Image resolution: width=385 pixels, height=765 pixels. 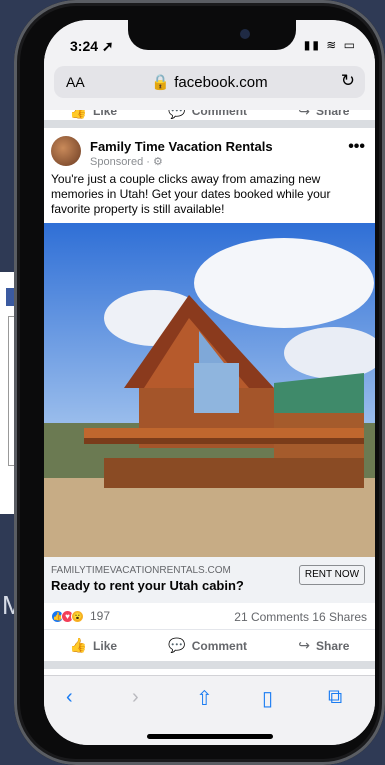 I want to click on previous-post-actions: 👍 Like 💬 Comment ↪ Share, so click(x=209, y=115).